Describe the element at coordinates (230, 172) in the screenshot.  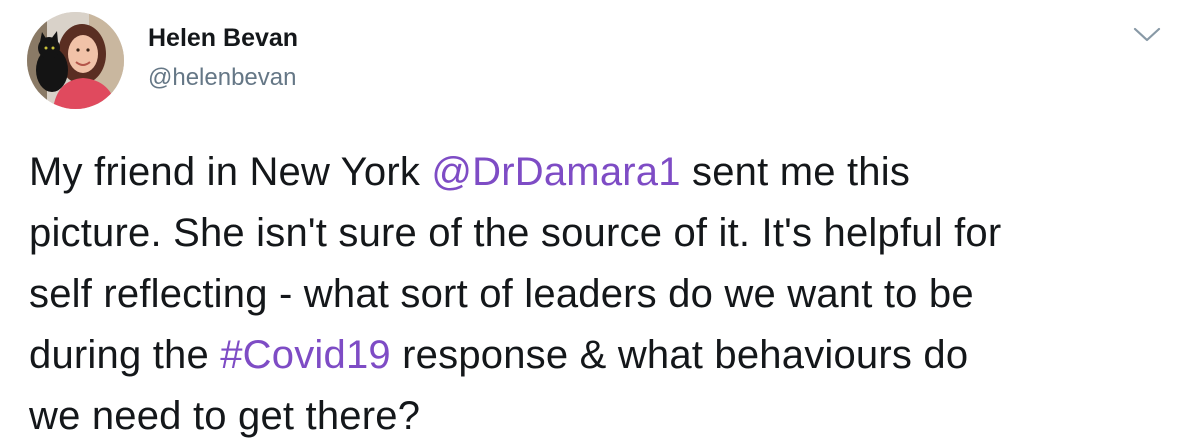
I see `text-segment: My friend in New York` at that location.